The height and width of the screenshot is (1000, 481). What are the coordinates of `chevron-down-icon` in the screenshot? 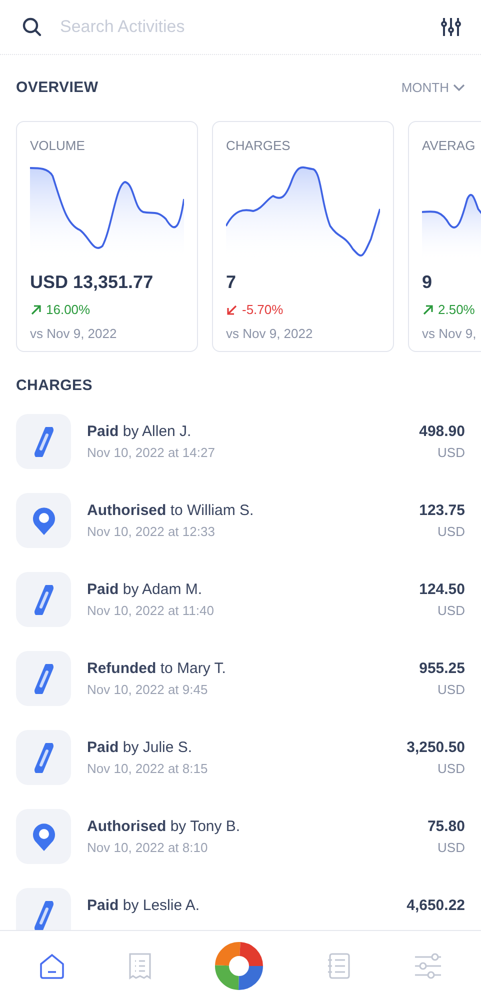 It's located at (459, 88).